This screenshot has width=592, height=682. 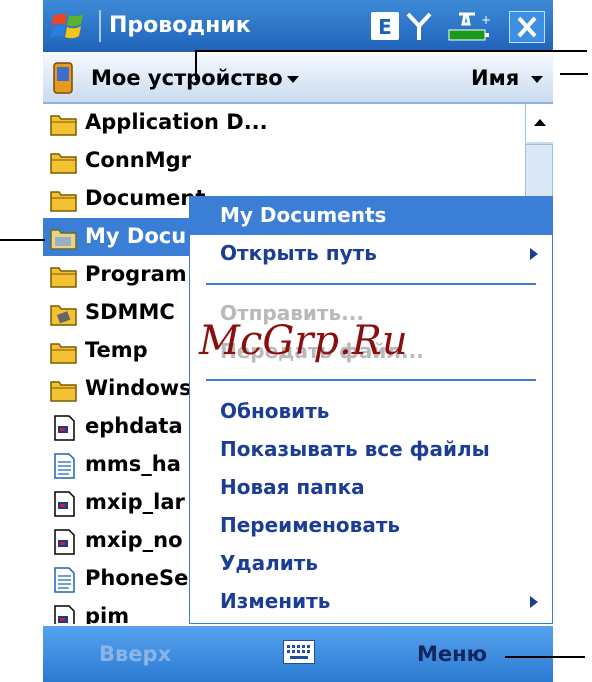 I want to click on close-icon, so click(x=527, y=27).